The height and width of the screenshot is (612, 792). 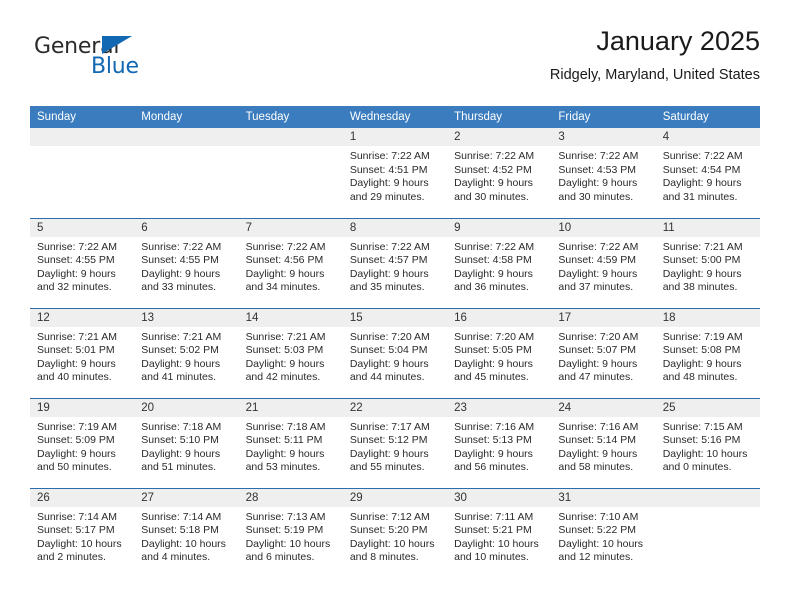 What do you see at coordinates (499, 117) in the screenshot?
I see `weekday-header-thursday: Thursday` at bounding box center [499, 117].